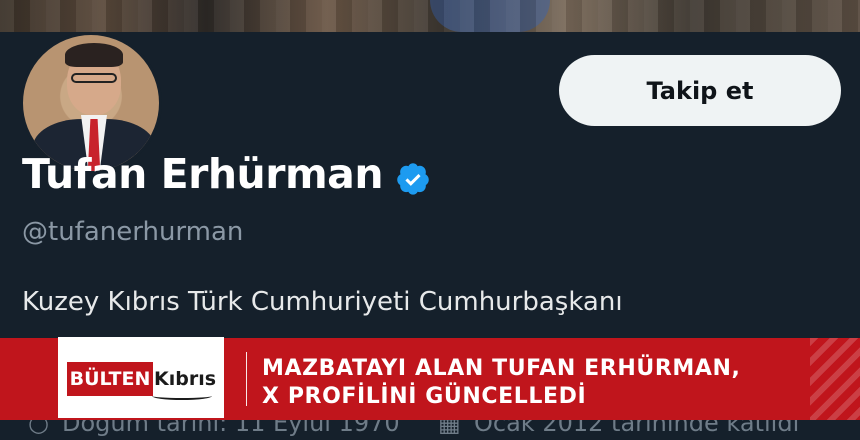  Describe the element at coordinates (110, 379) in the screenshot. I see `logo-part-bulten: BÜLTEN` at that location.